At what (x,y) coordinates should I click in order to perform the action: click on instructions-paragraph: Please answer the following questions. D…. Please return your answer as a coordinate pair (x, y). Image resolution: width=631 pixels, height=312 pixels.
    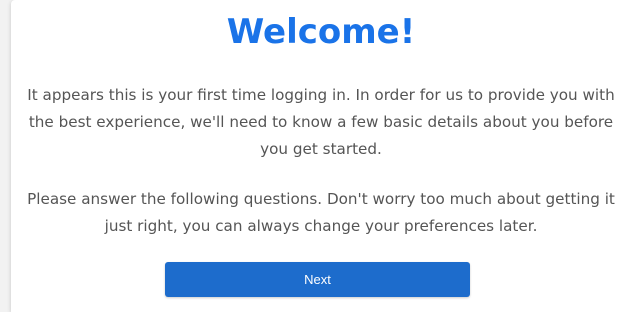
    Looking at the image, I should click on (321, 212).